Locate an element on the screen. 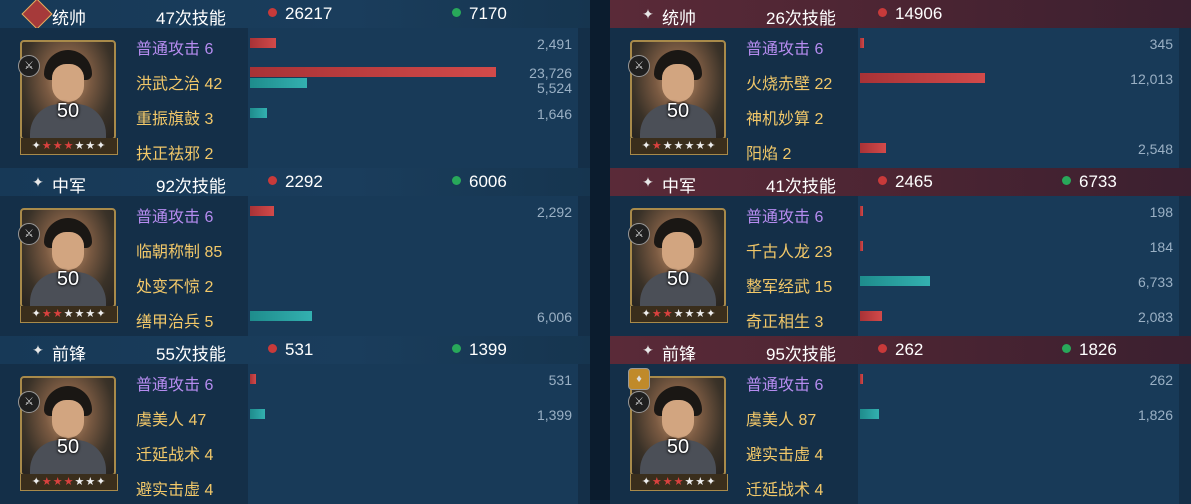 This screenshot has width=1191, height=504. role-label: 中军 is located at coordinates (679, 186).